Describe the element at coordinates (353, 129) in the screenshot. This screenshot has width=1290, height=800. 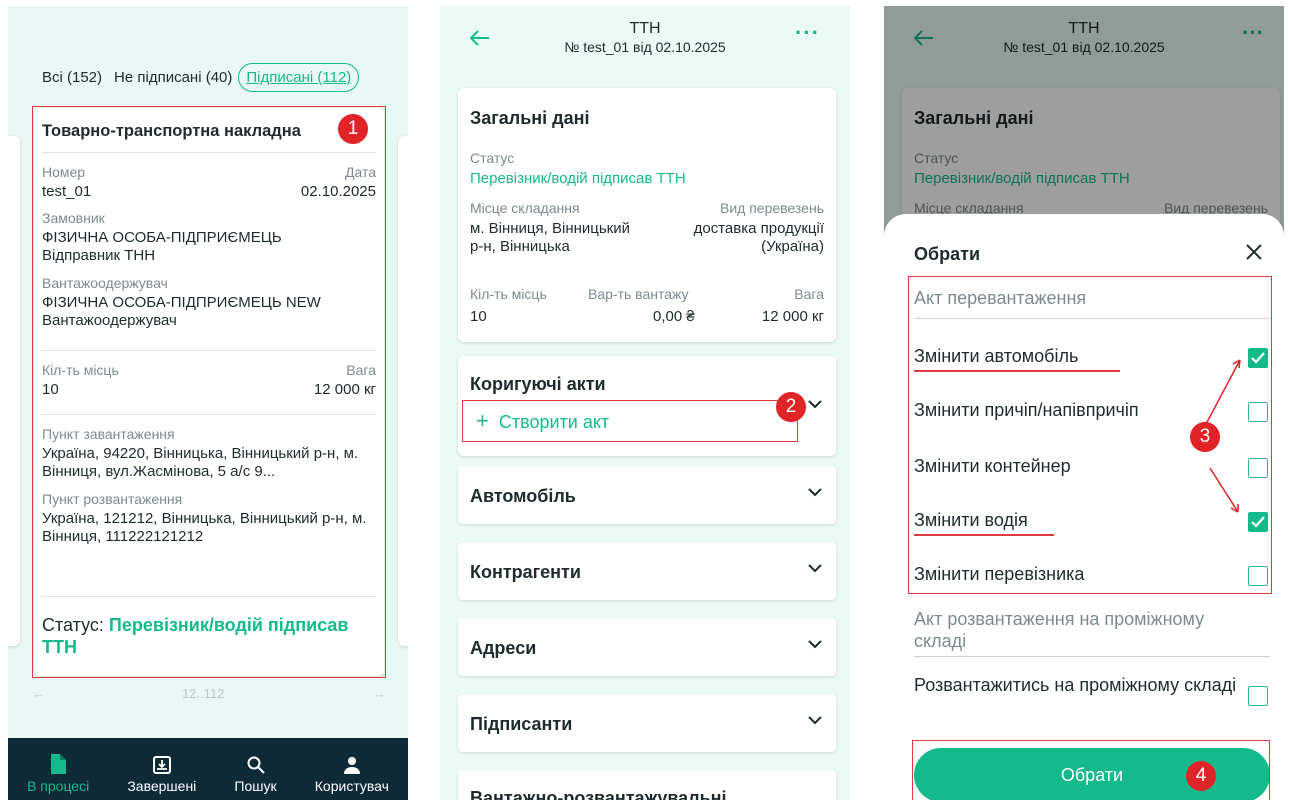
I see `step-badge-1: 1` at that location.